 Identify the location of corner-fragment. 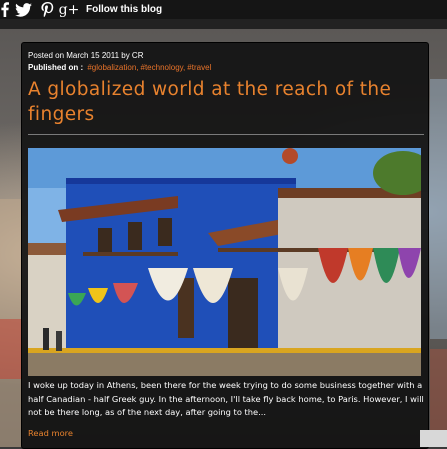
(433, 438).